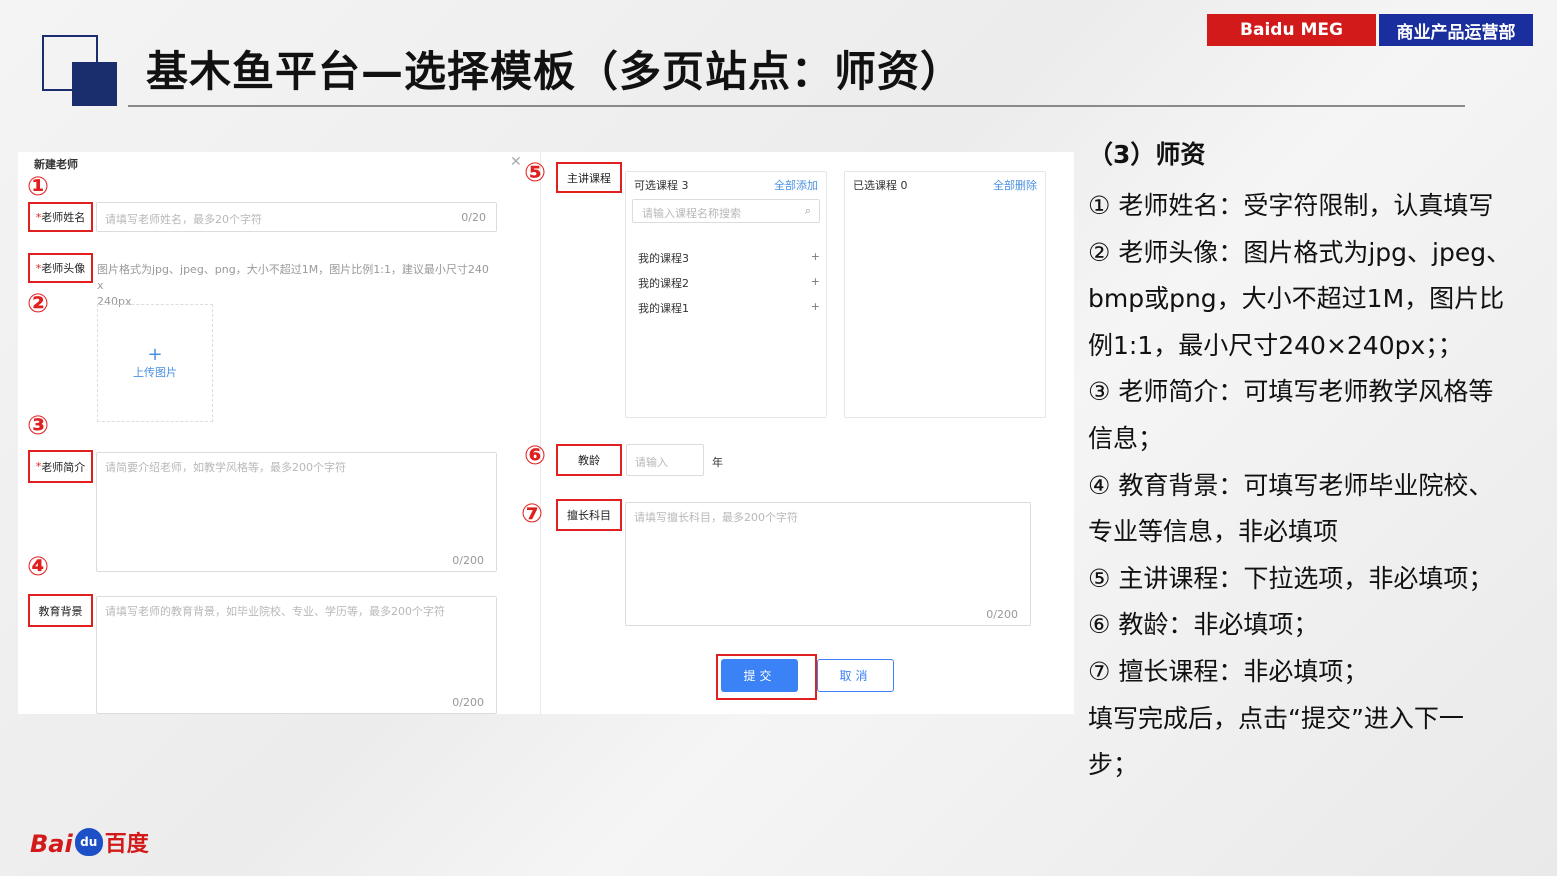  Describe the element at coordinates (126, 844) in the screenshot. I see `baidu-logo-cn: 百度` at that location.